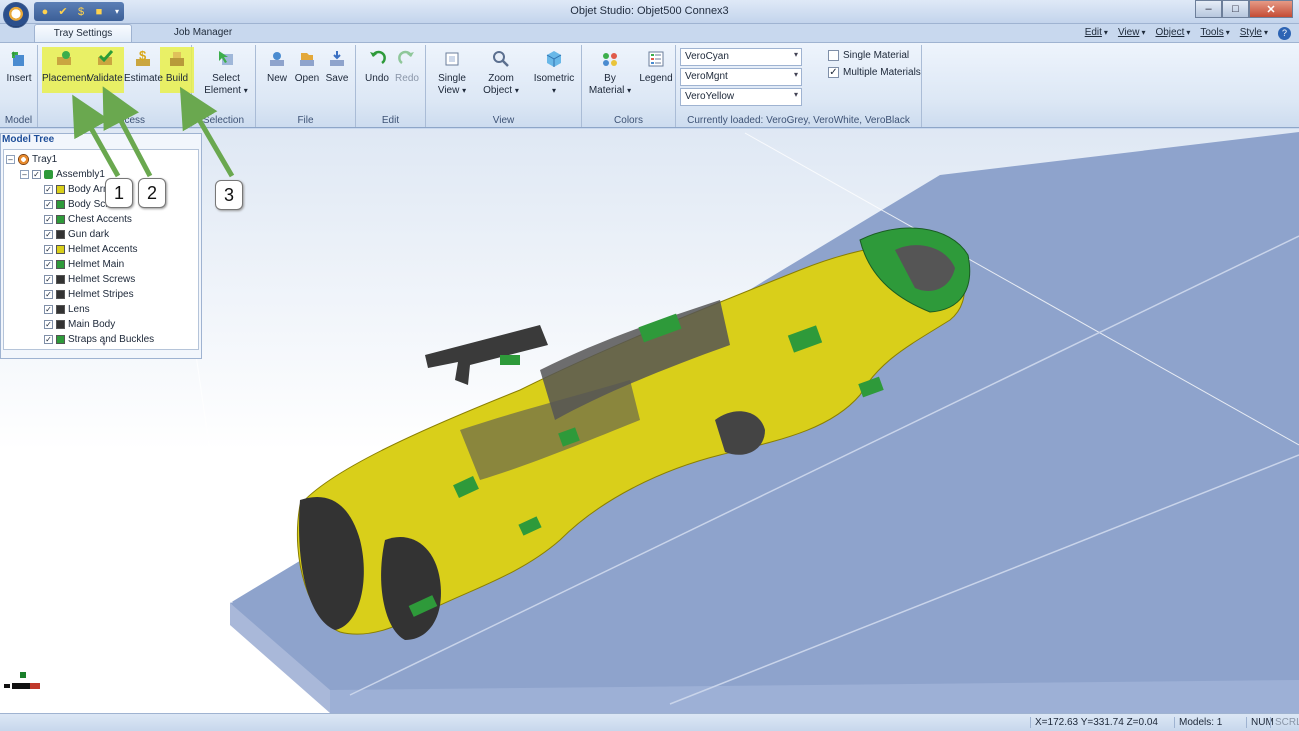  What do you see at coordinates (143, 75) in the screenshot?
I see `estimate-button: $ Estimate` at bounding box center [143, 75].